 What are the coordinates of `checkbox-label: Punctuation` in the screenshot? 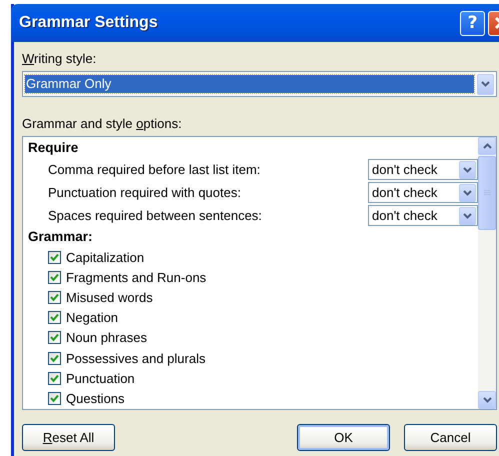 It's located at (100, 378).